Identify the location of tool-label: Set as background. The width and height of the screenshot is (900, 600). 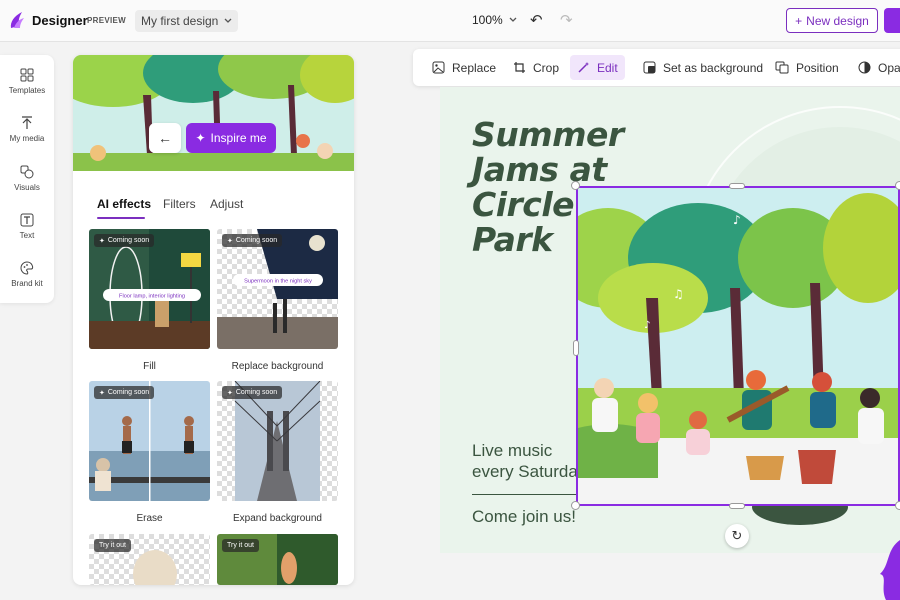
(713, 67).